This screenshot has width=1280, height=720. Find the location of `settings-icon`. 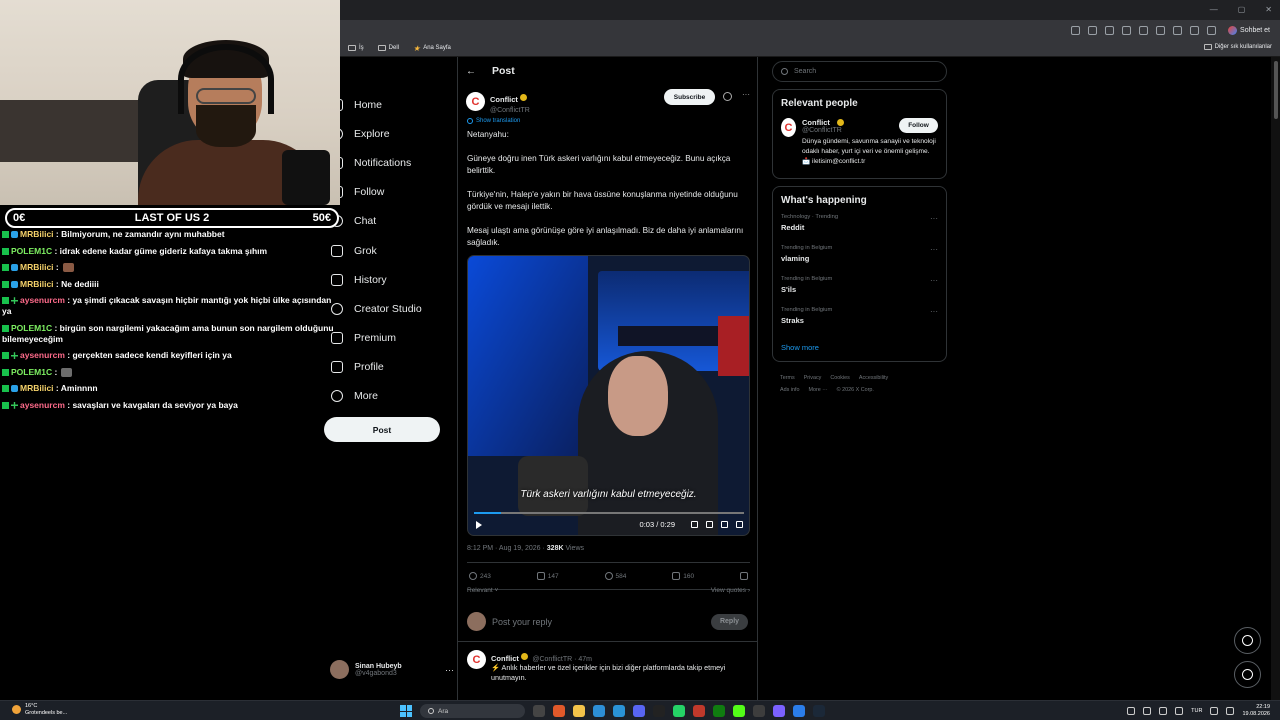

settings-icon is located at coordinates (709, 524).